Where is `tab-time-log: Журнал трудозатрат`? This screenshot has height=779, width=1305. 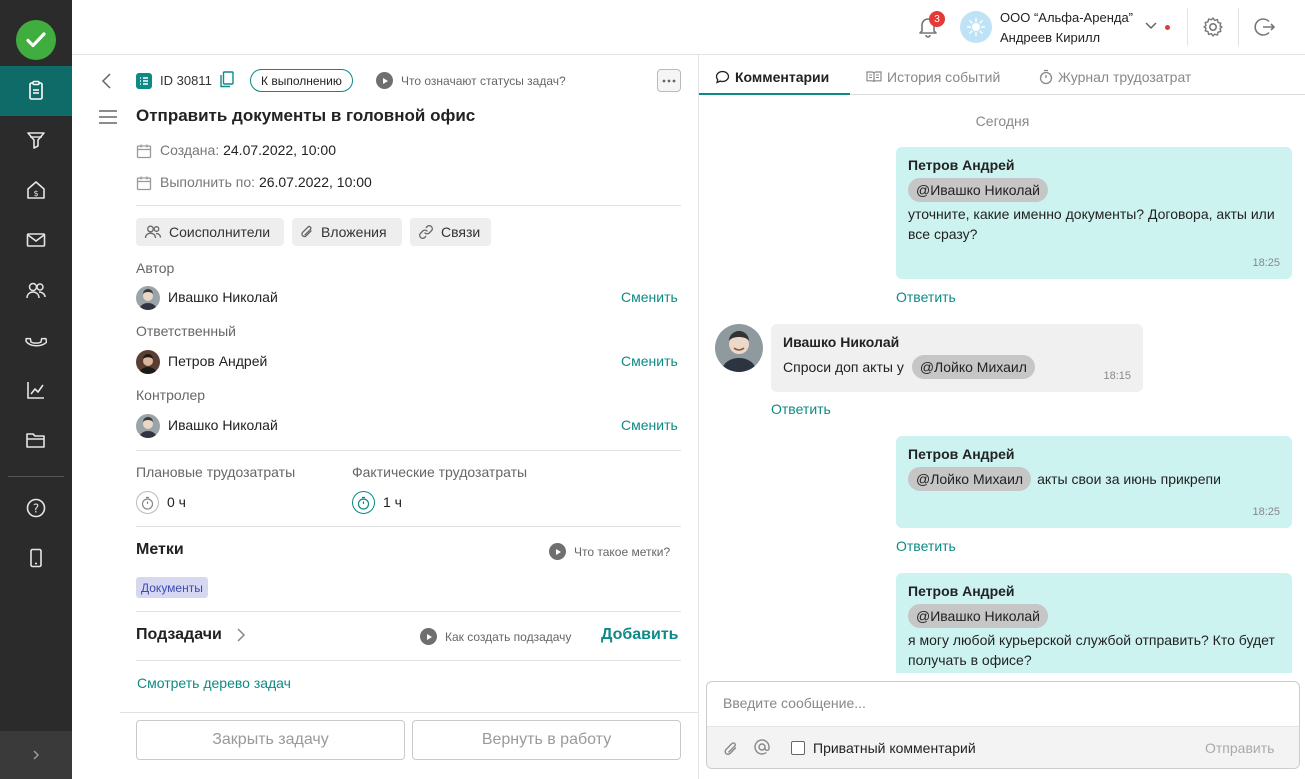
tab-time-log: Журнал трудозатрат is located at coordinates (1115, 77).